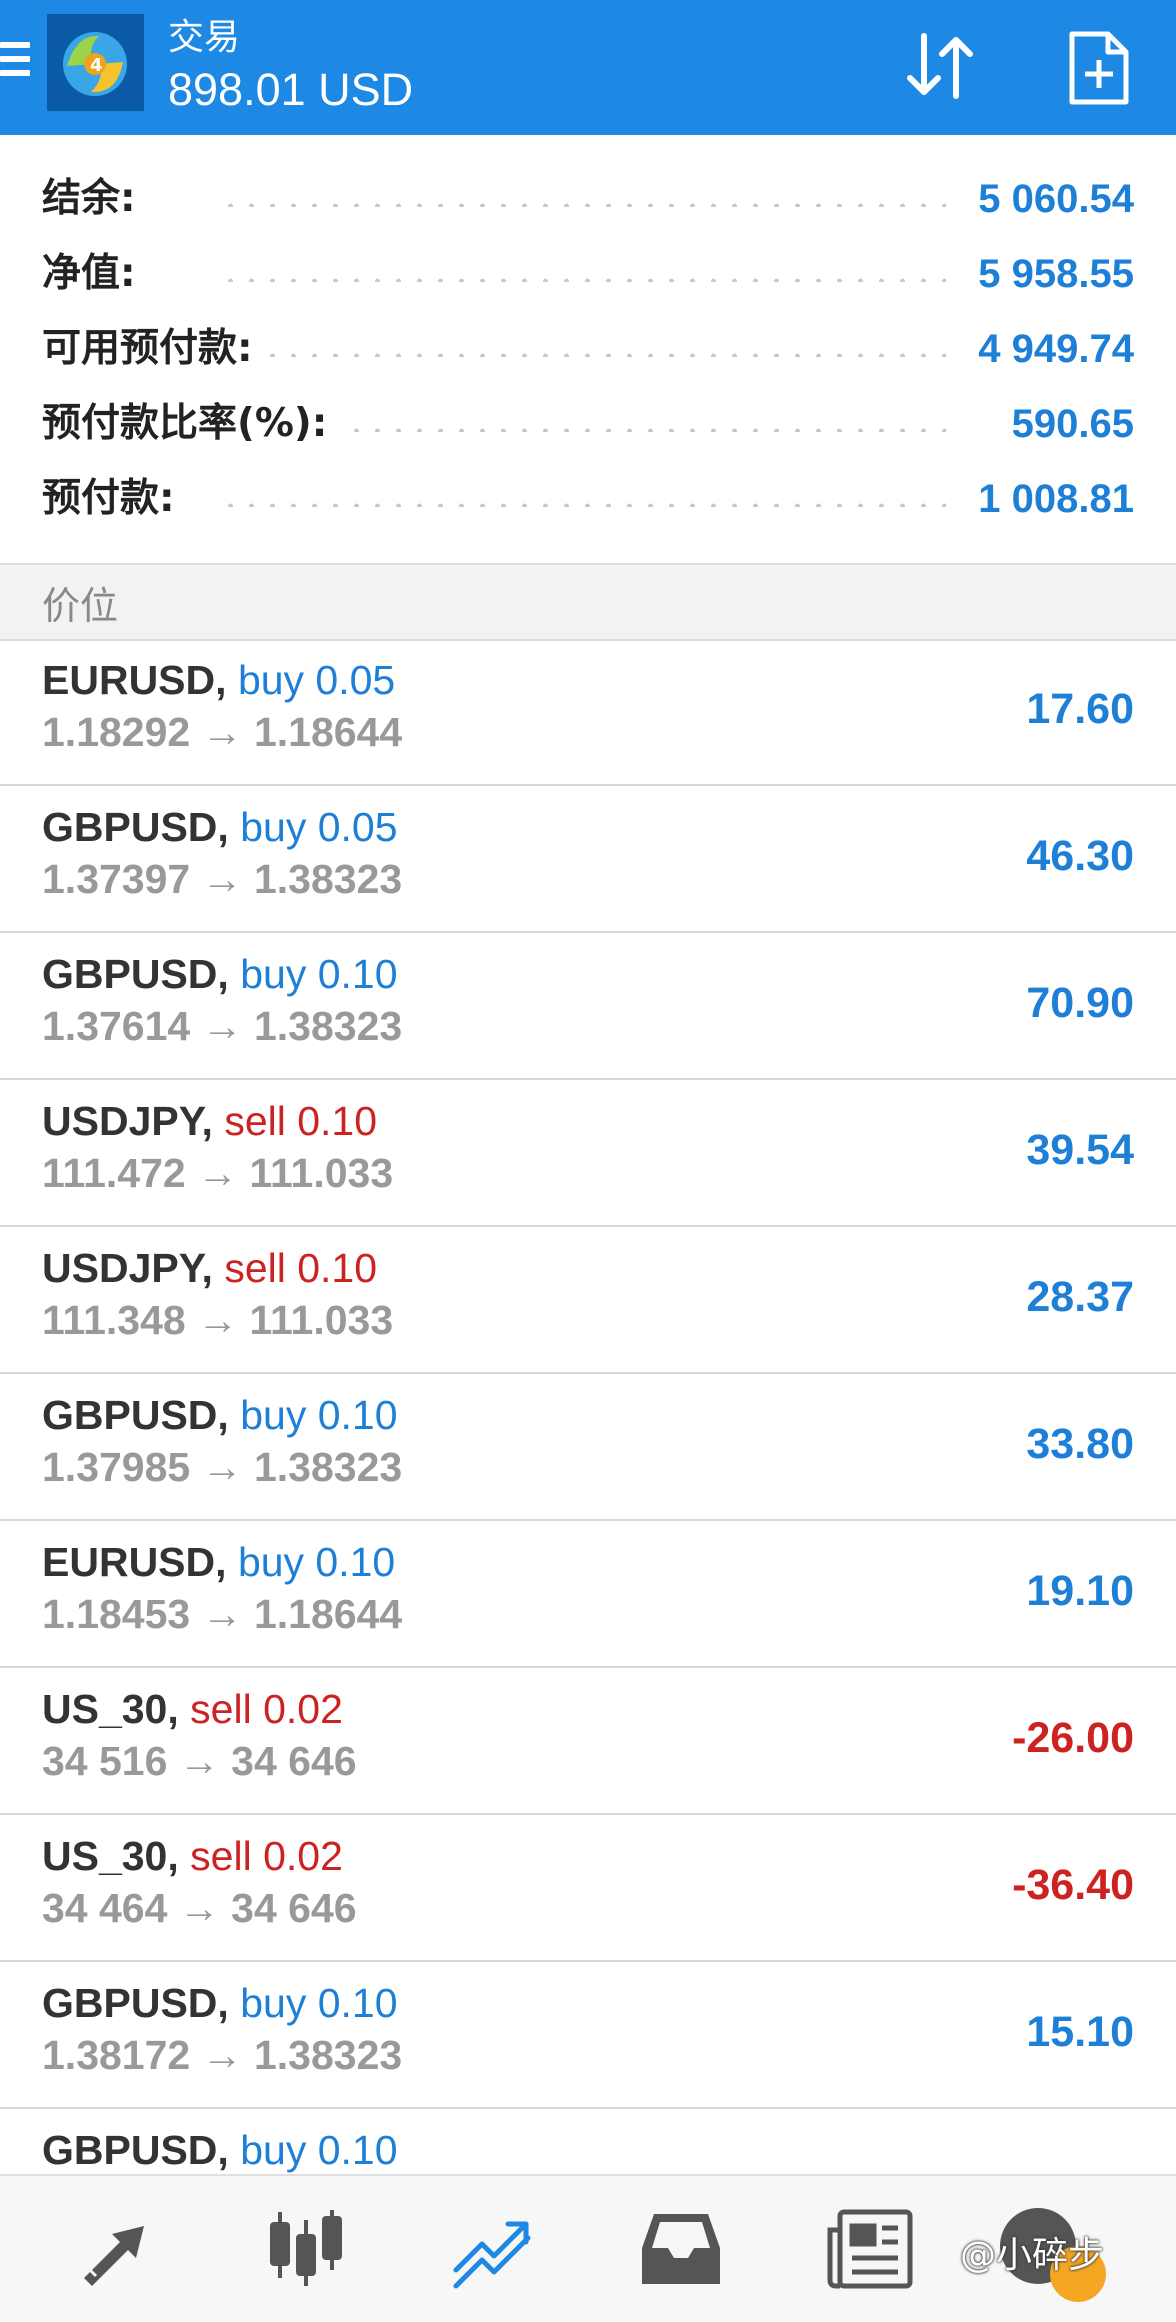 Image resolution: width=1176 pixels, height=2322 pixels. I want to click on trade-icon, so click(493, 2248).